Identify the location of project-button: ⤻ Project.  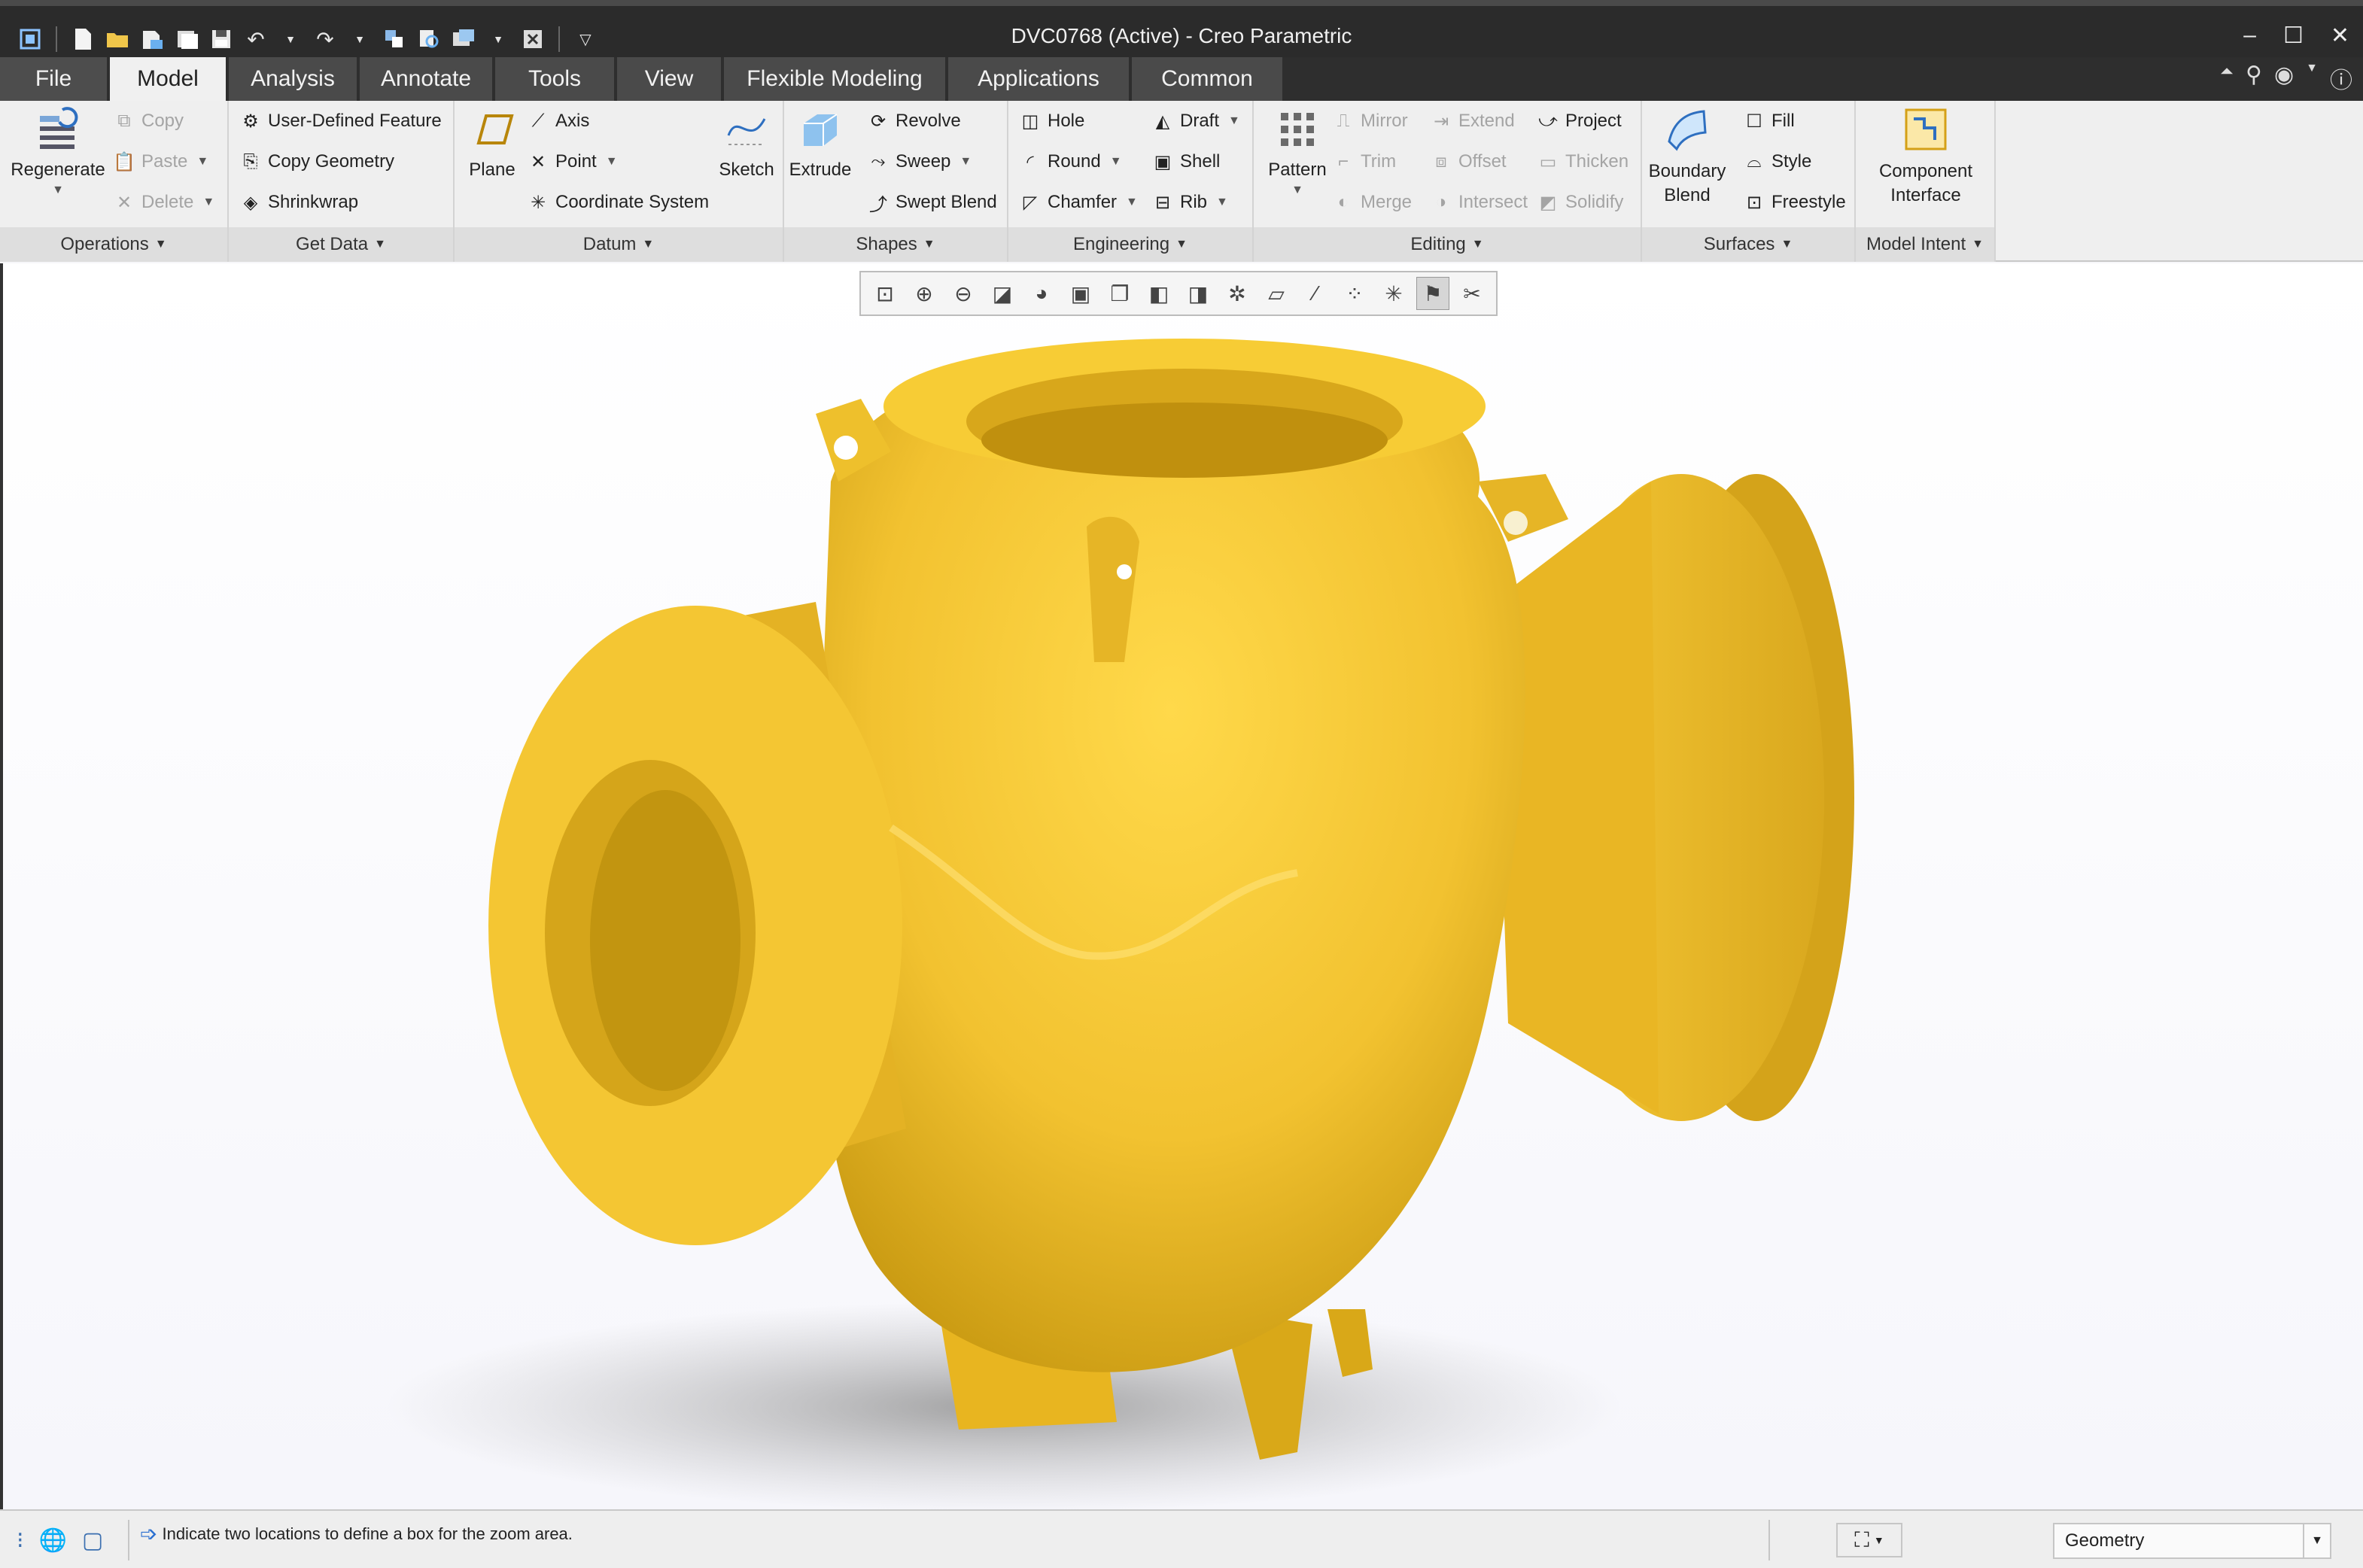
(1579, 121).